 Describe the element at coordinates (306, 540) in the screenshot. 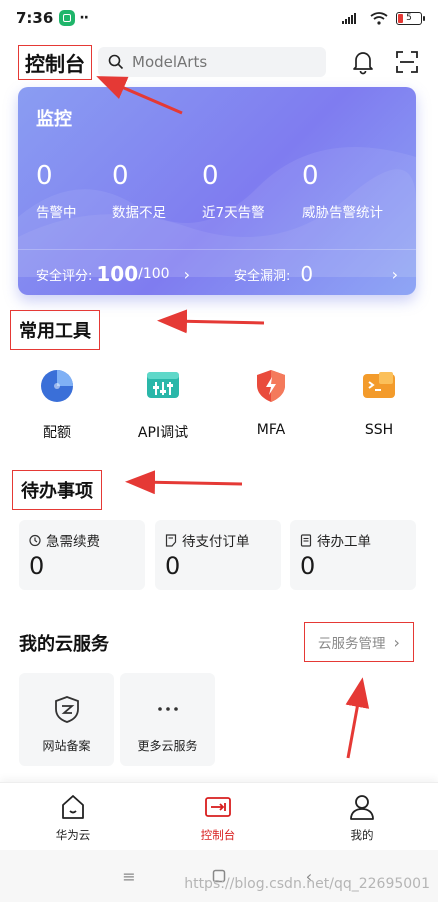

I see `ticket-icon` at that location.